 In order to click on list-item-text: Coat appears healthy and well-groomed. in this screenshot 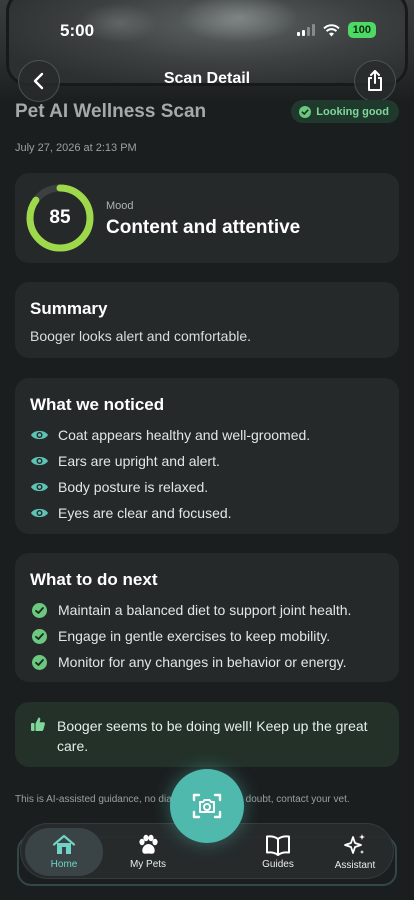, I will do `click(184, 435)`.